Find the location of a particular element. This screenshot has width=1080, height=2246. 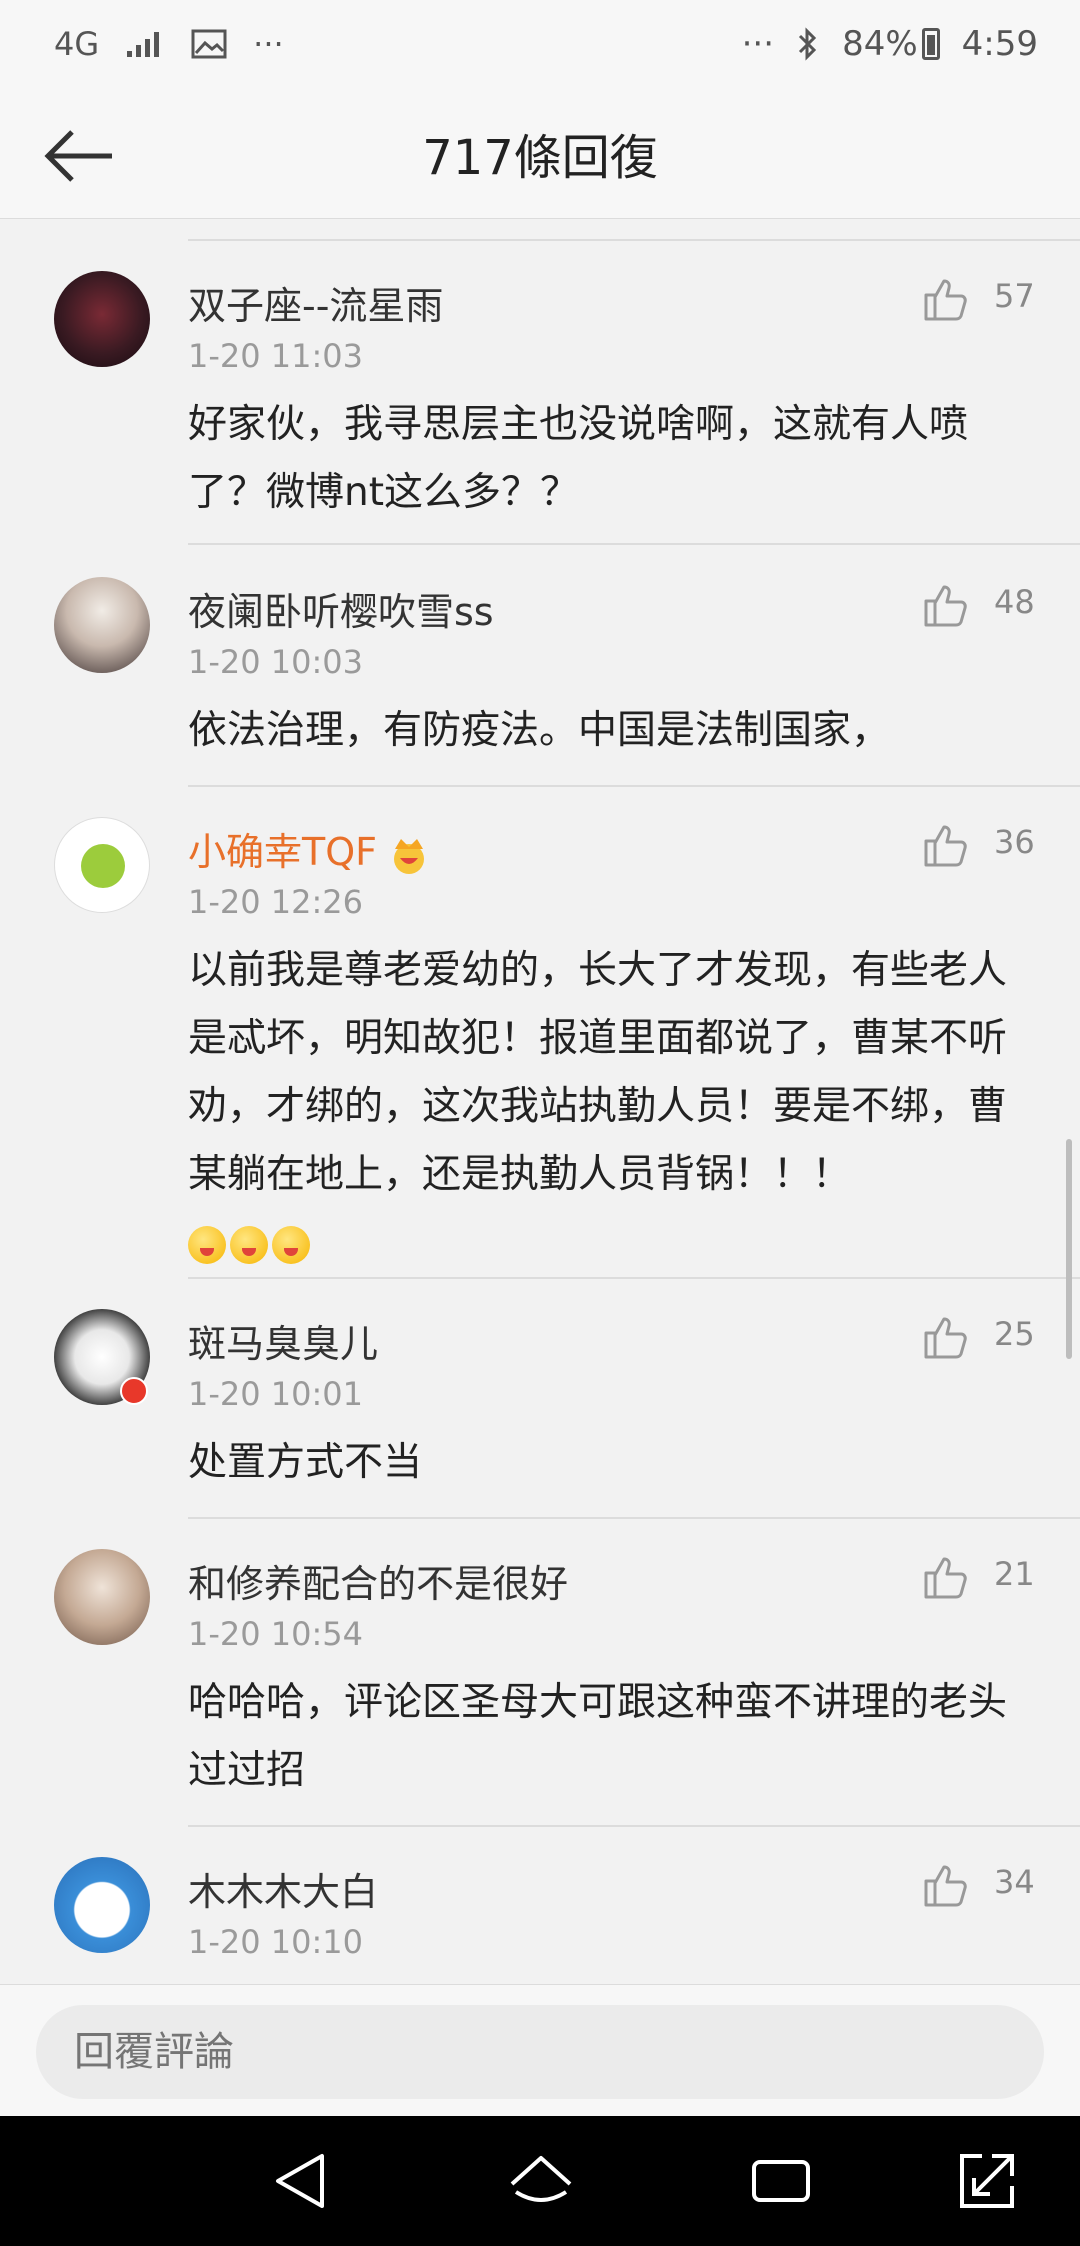

reply-bar is located at coordinates (540, 2050).